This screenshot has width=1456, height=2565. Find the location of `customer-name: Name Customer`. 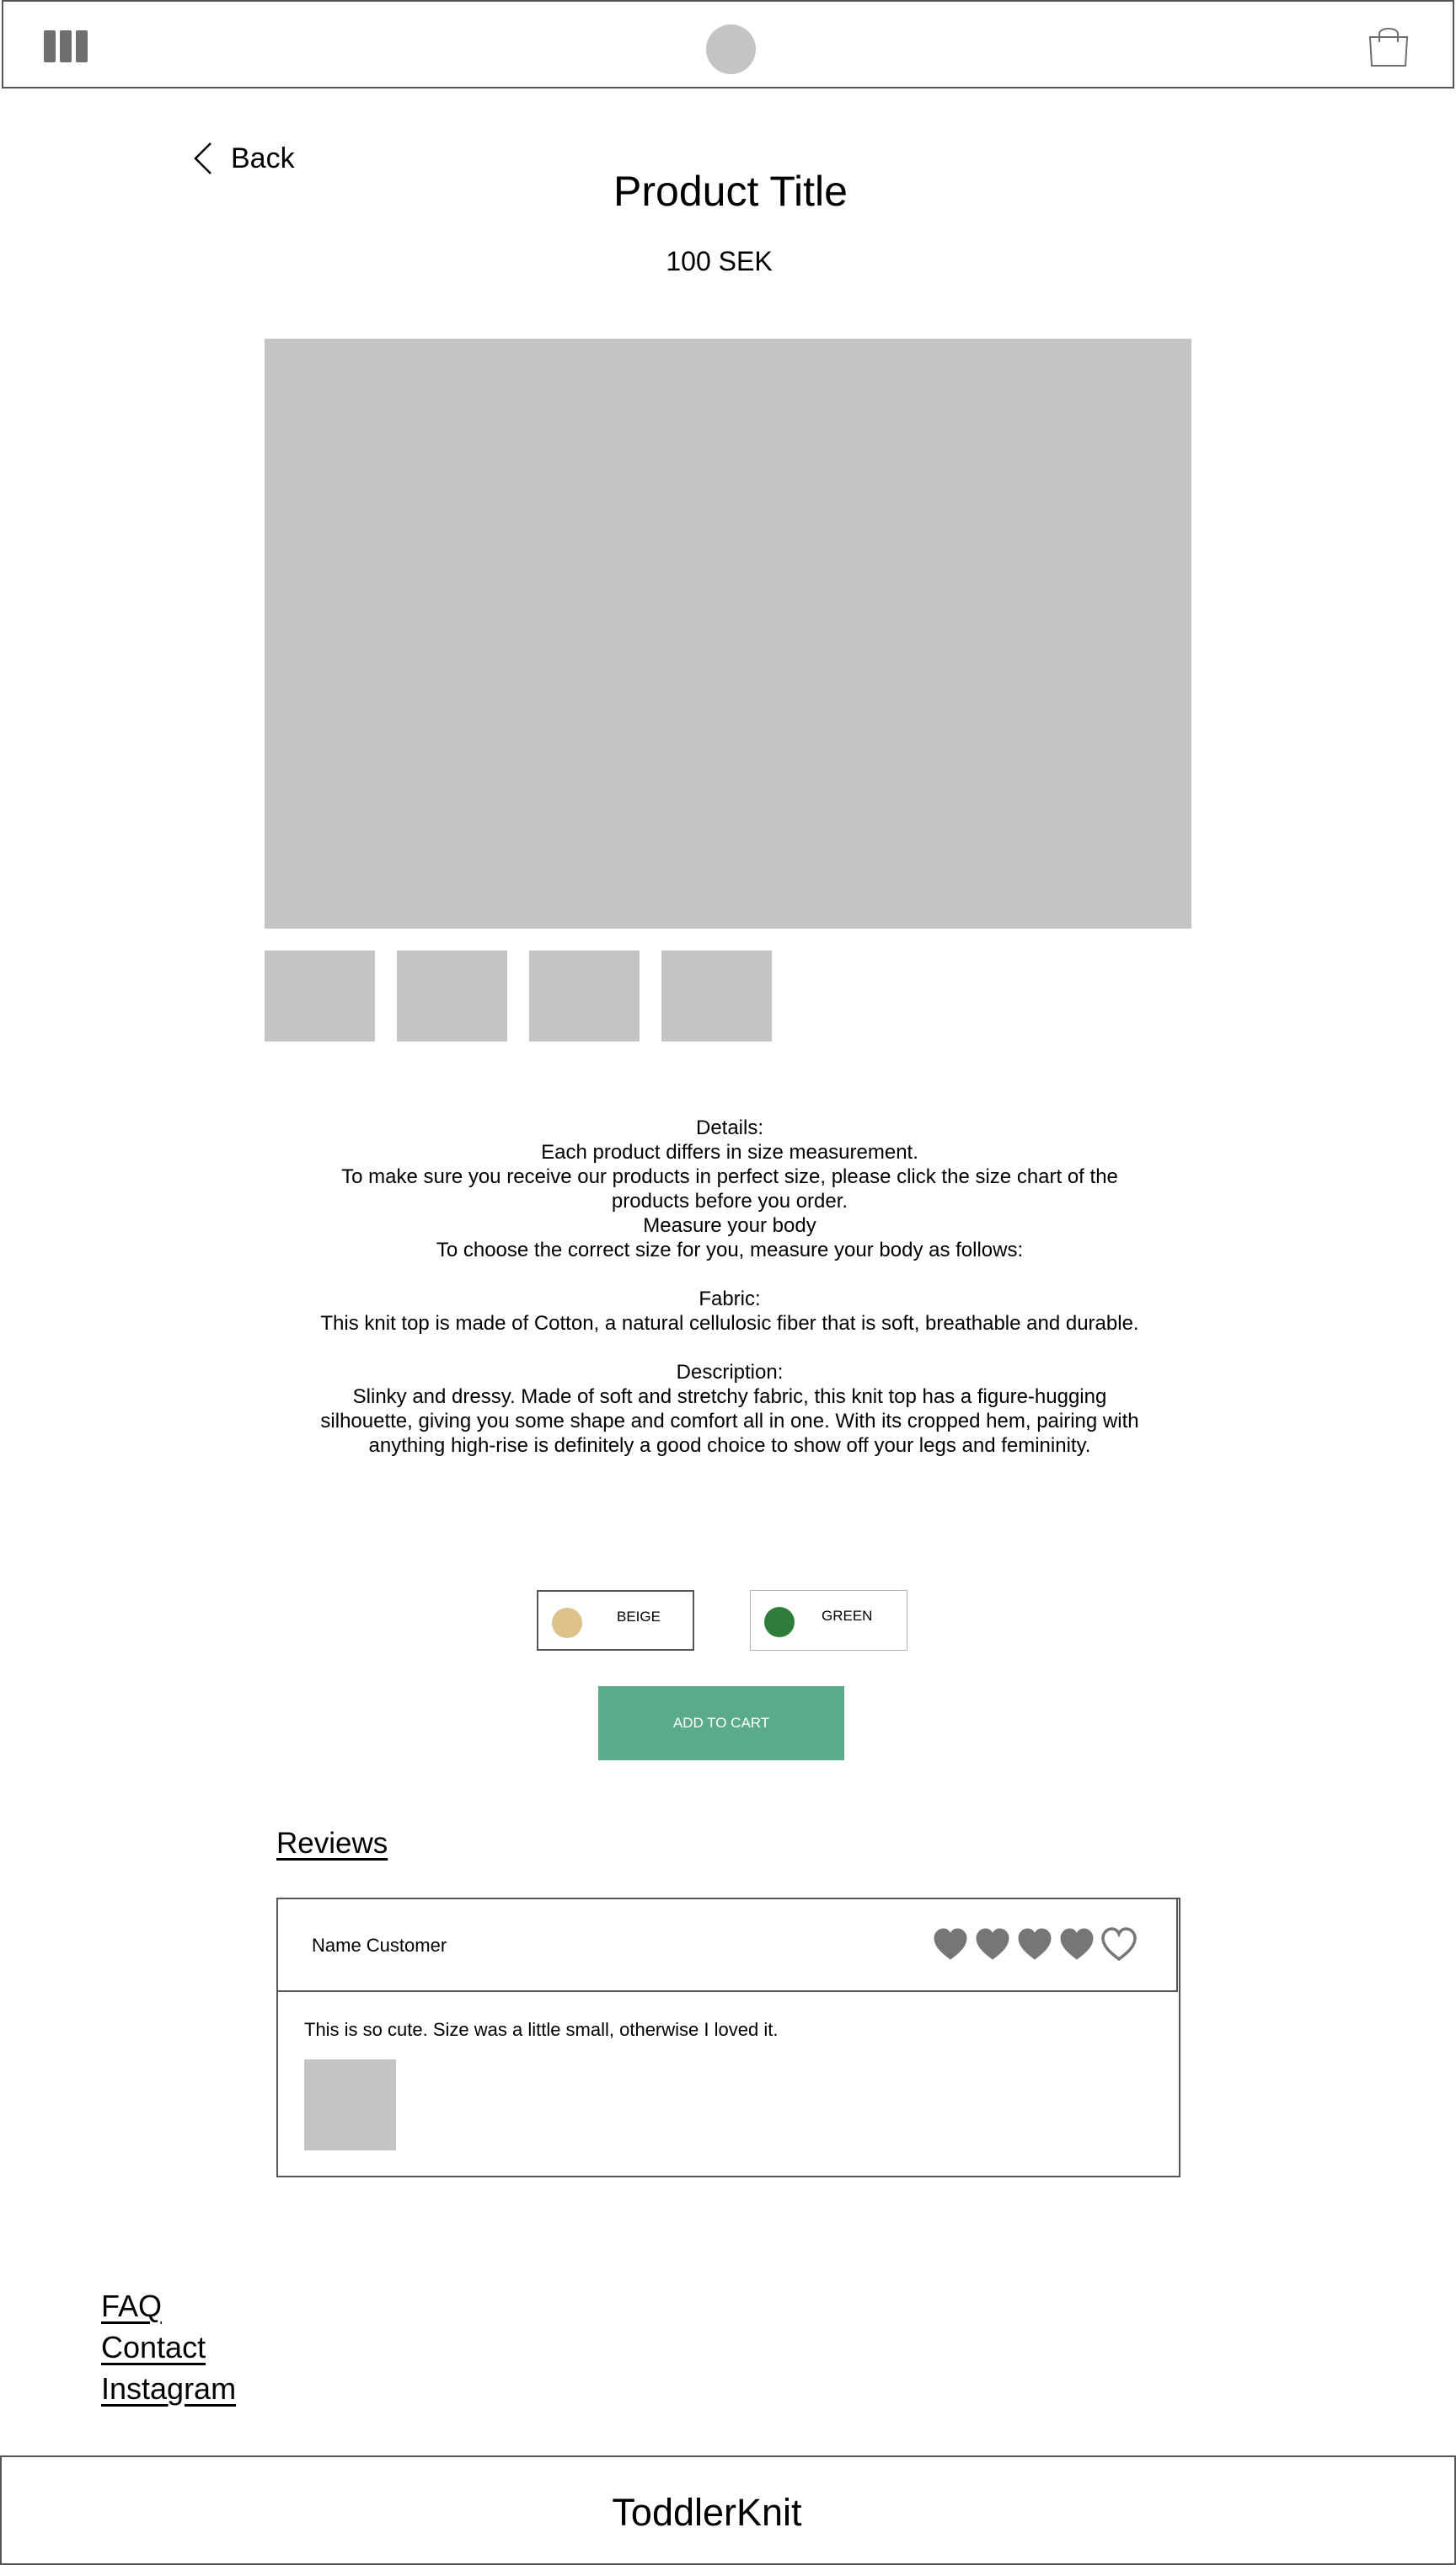

customer-name: Name Customer is located at coordinates (379, 1945).